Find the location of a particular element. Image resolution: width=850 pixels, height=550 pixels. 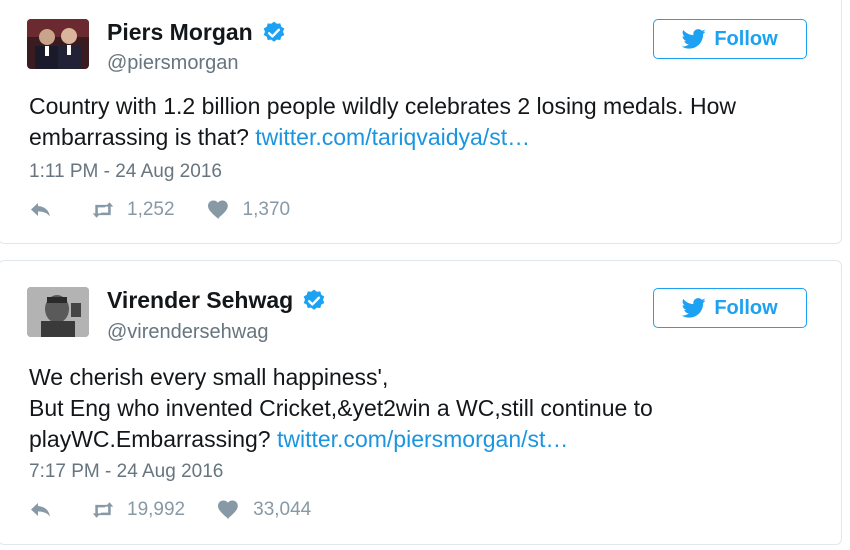

retweet-button: 1,252 is located at coordinates (133, 210).